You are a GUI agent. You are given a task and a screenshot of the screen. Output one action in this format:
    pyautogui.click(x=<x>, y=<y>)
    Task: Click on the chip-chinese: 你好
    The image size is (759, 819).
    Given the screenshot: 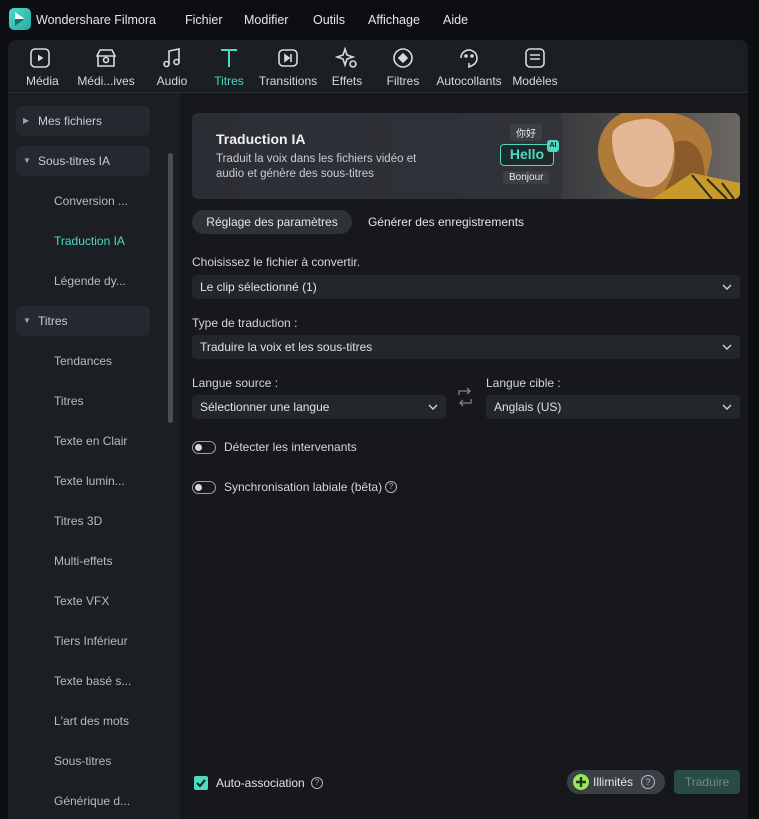 What is the action you would take?
    pyautogui.click(x=526, y=132)
    